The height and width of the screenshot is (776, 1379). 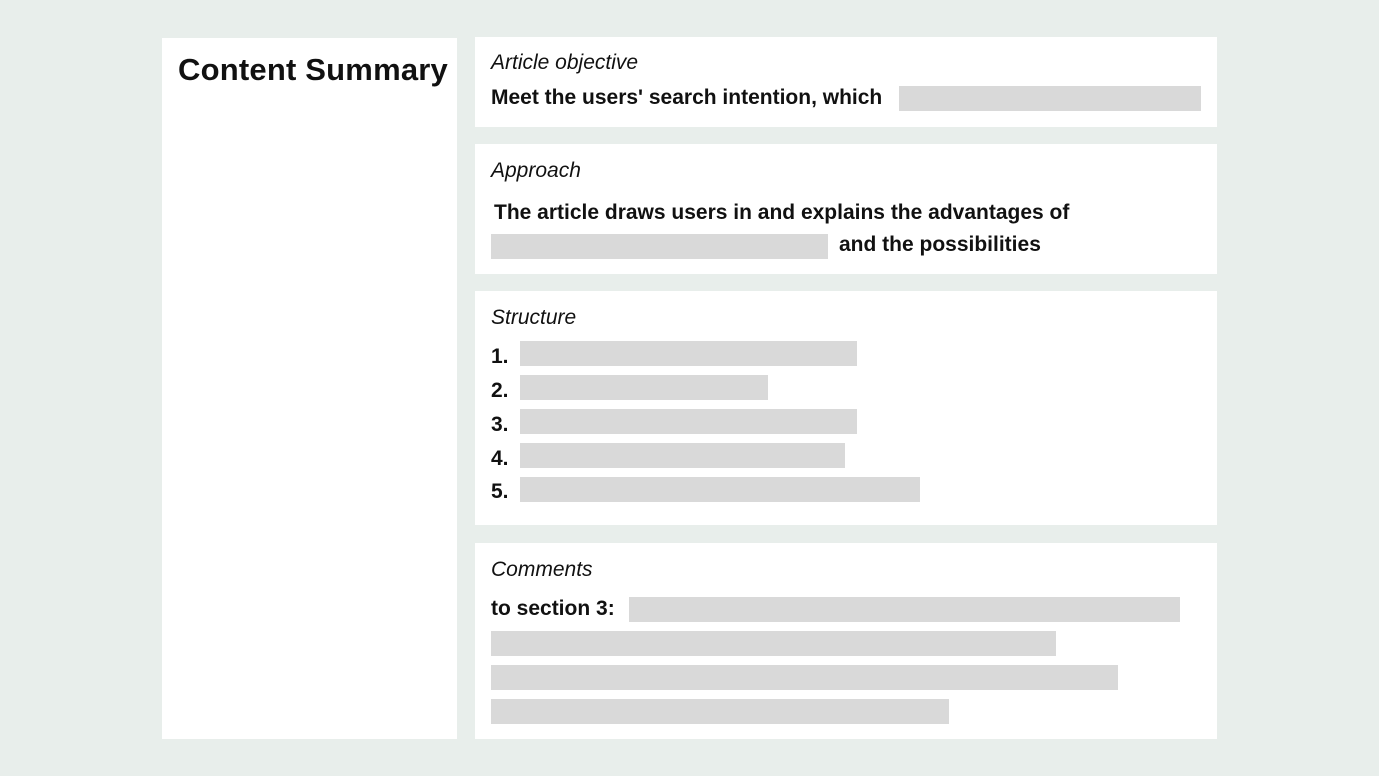 I want to click on summary-title: Content Summary, so click(x=313, y=69).